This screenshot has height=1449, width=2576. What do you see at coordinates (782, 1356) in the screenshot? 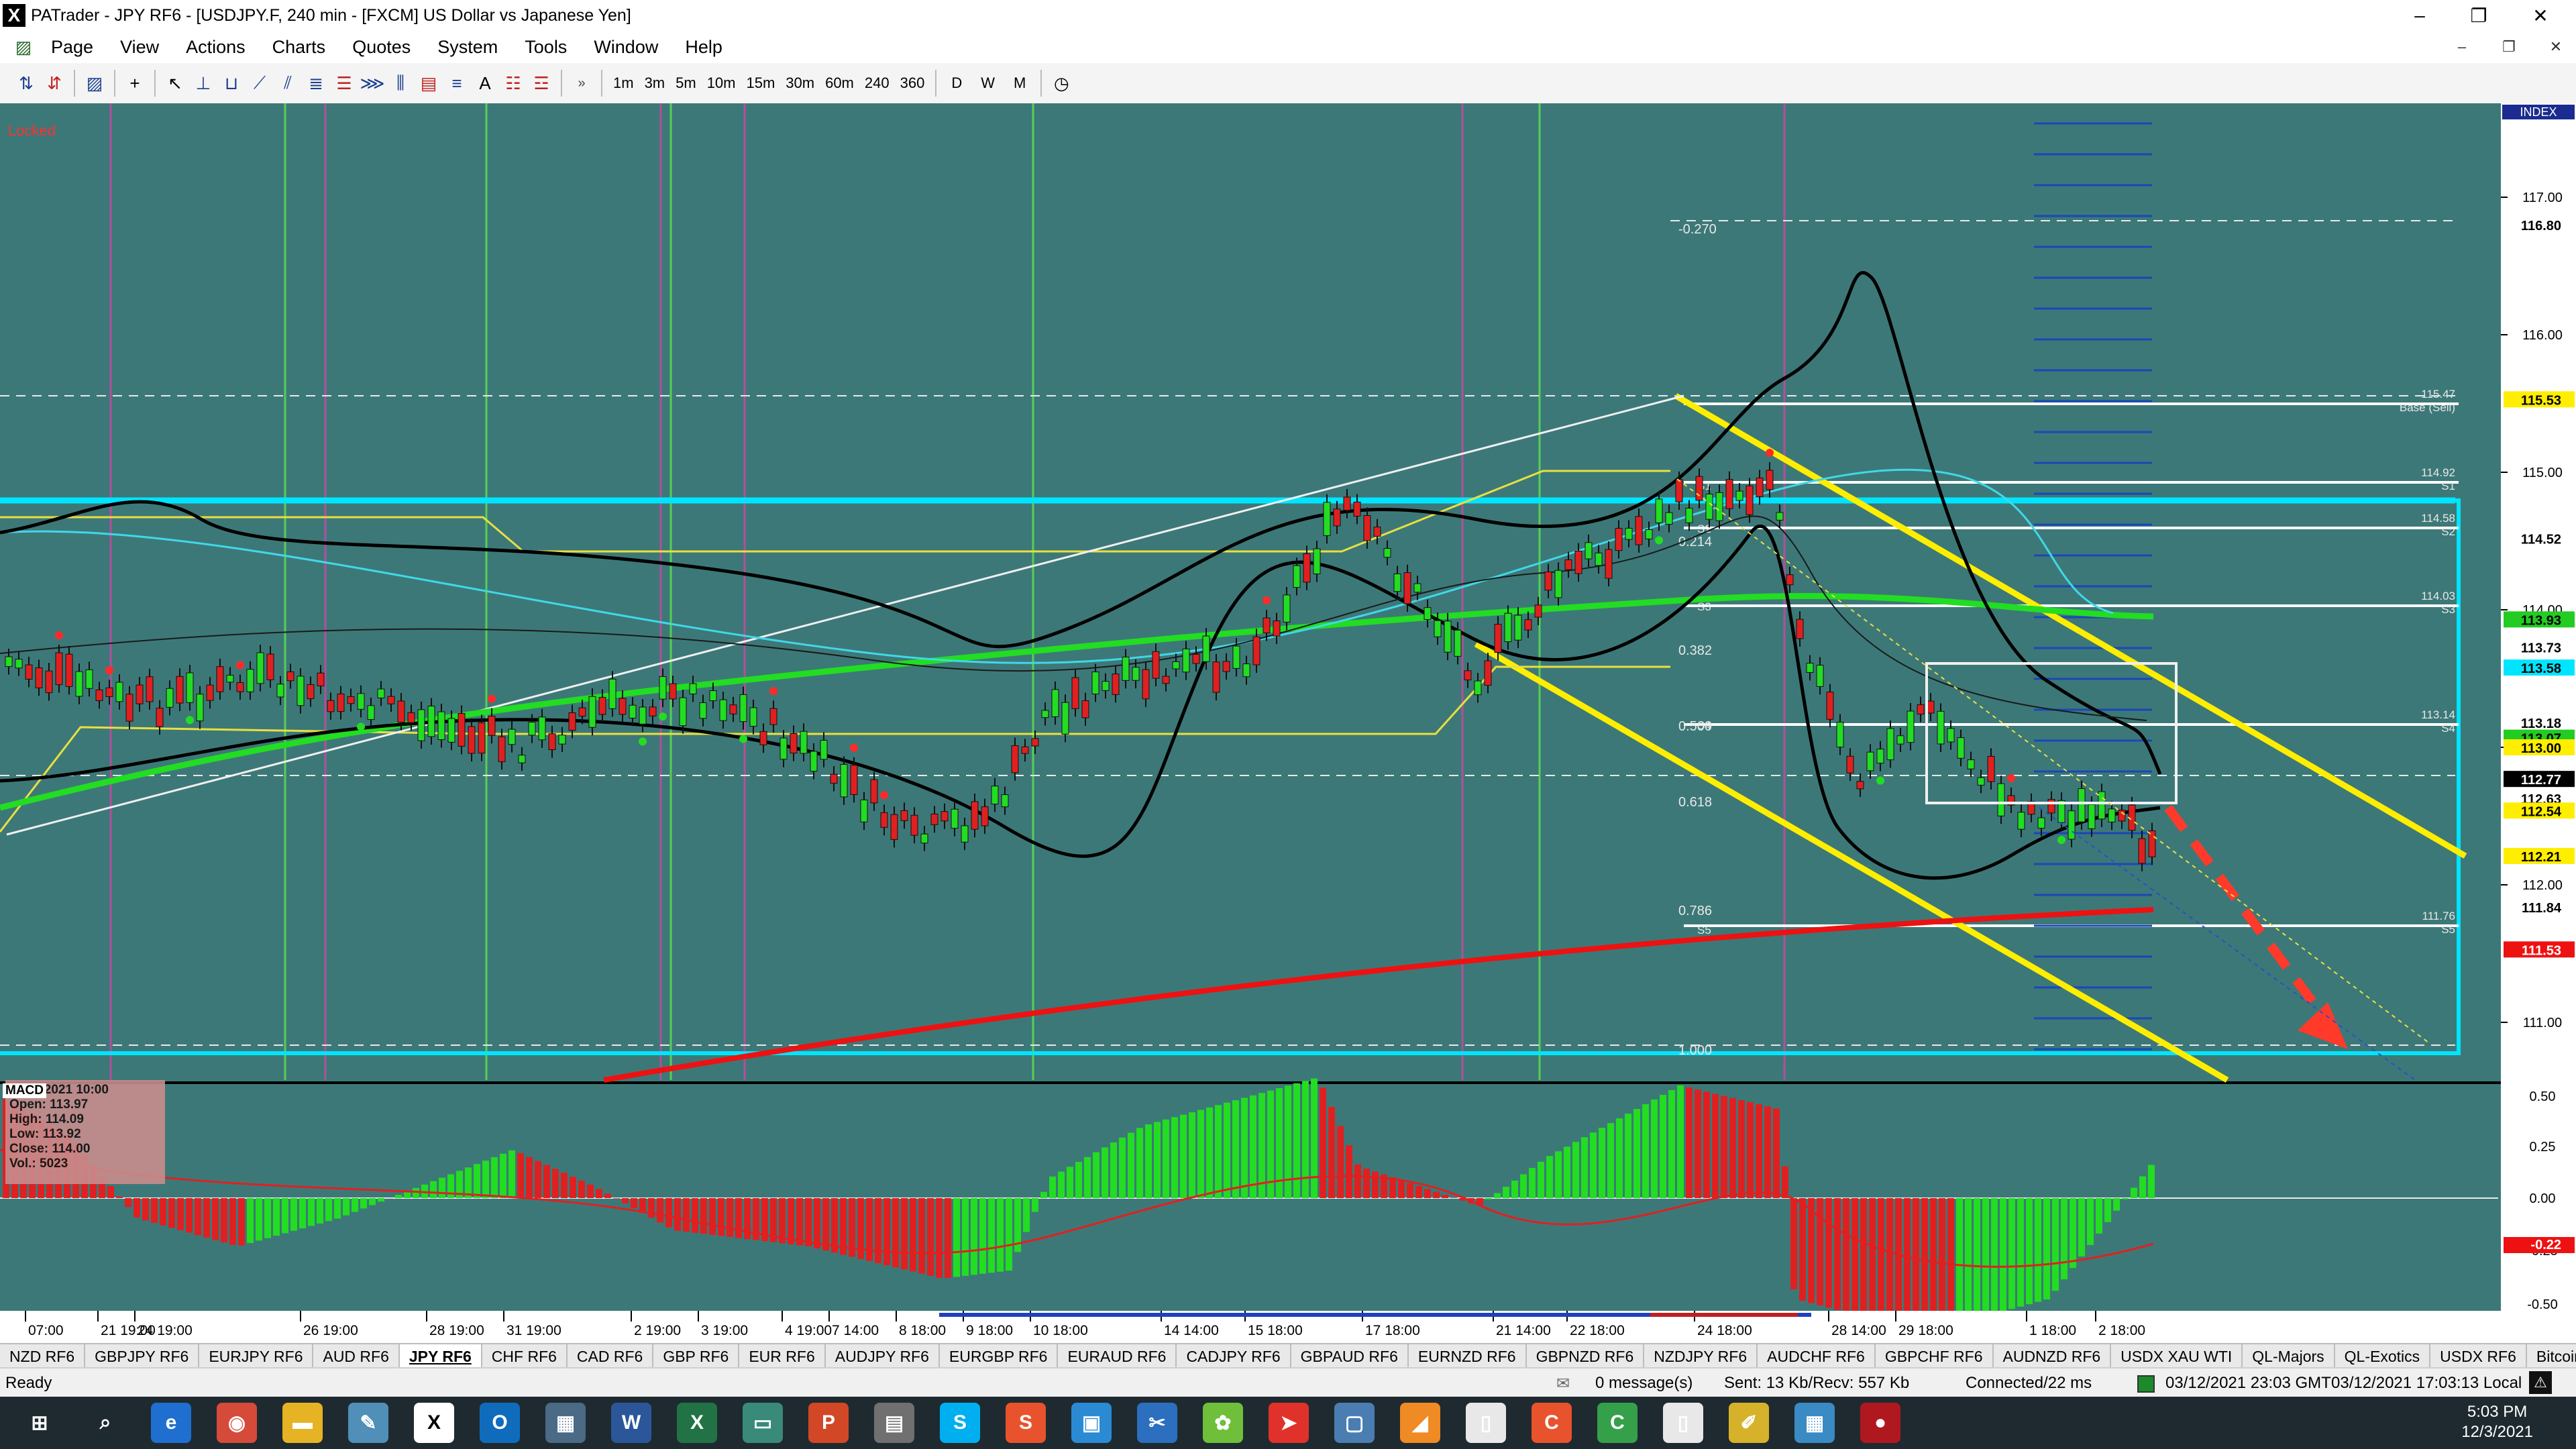
I see `tab-eur-rf6: EUR RF6` at bounding box center [782, 1356].